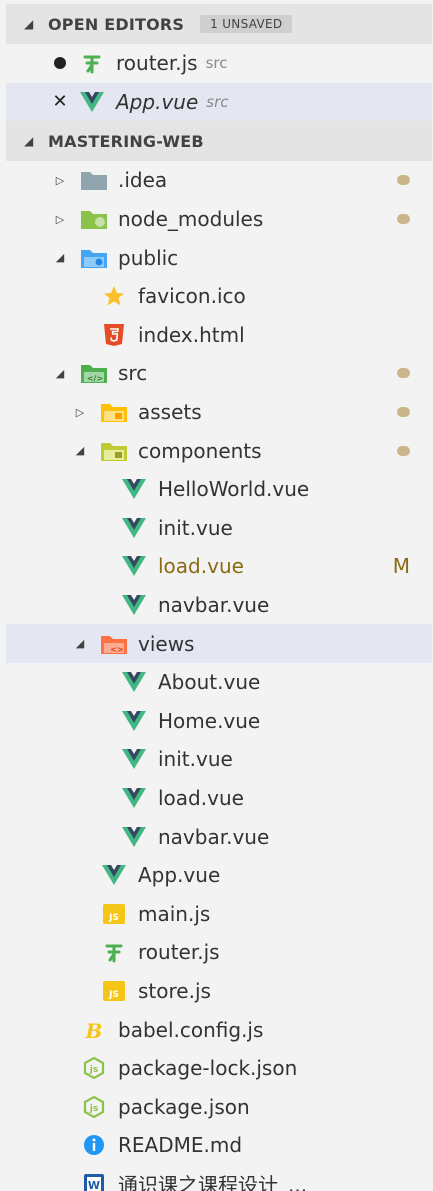 Image resolution: width=433 pixels, height=1191 pixels. What do you see at coordinates (219, 566) in the screenshot?
I see `tree-item: load.vue M` at bounding box center [219, 566].